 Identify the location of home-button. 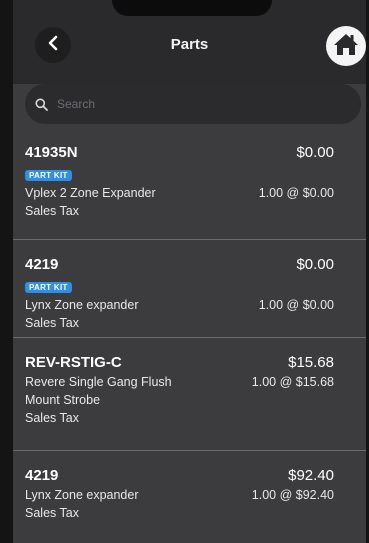
(346, 46).